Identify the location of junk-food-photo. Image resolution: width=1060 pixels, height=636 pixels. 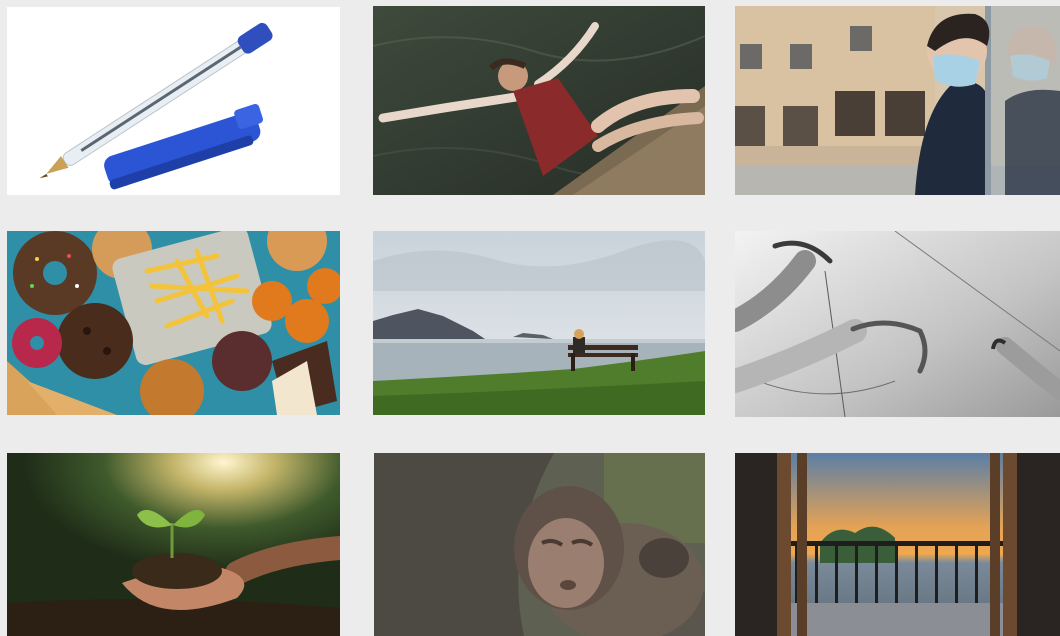
(173, 323).